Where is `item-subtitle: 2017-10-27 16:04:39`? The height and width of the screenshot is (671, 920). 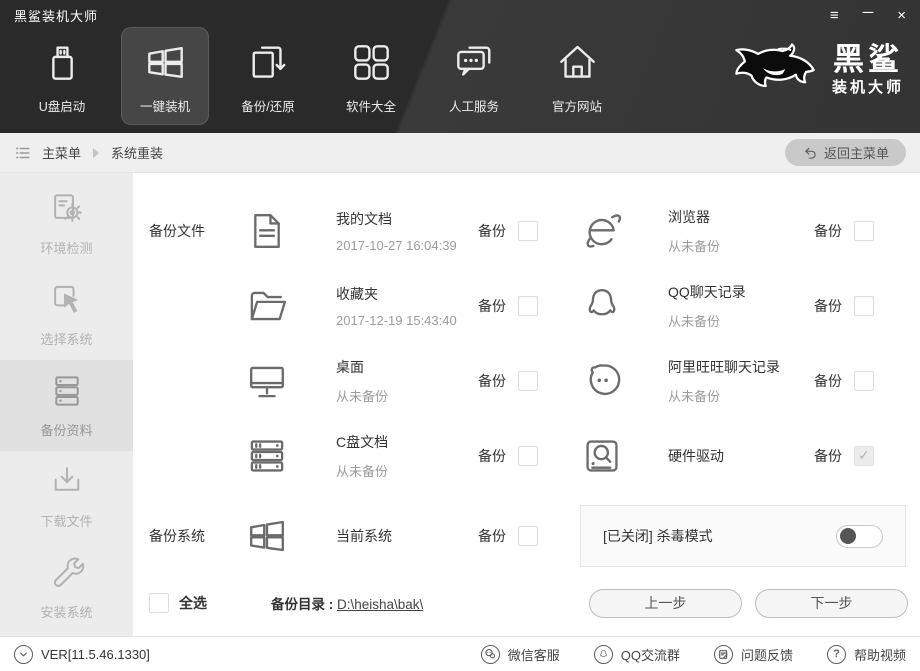
item-subtitle: 2017-10-27 16:04:39 is located at coordinates (396, 245).